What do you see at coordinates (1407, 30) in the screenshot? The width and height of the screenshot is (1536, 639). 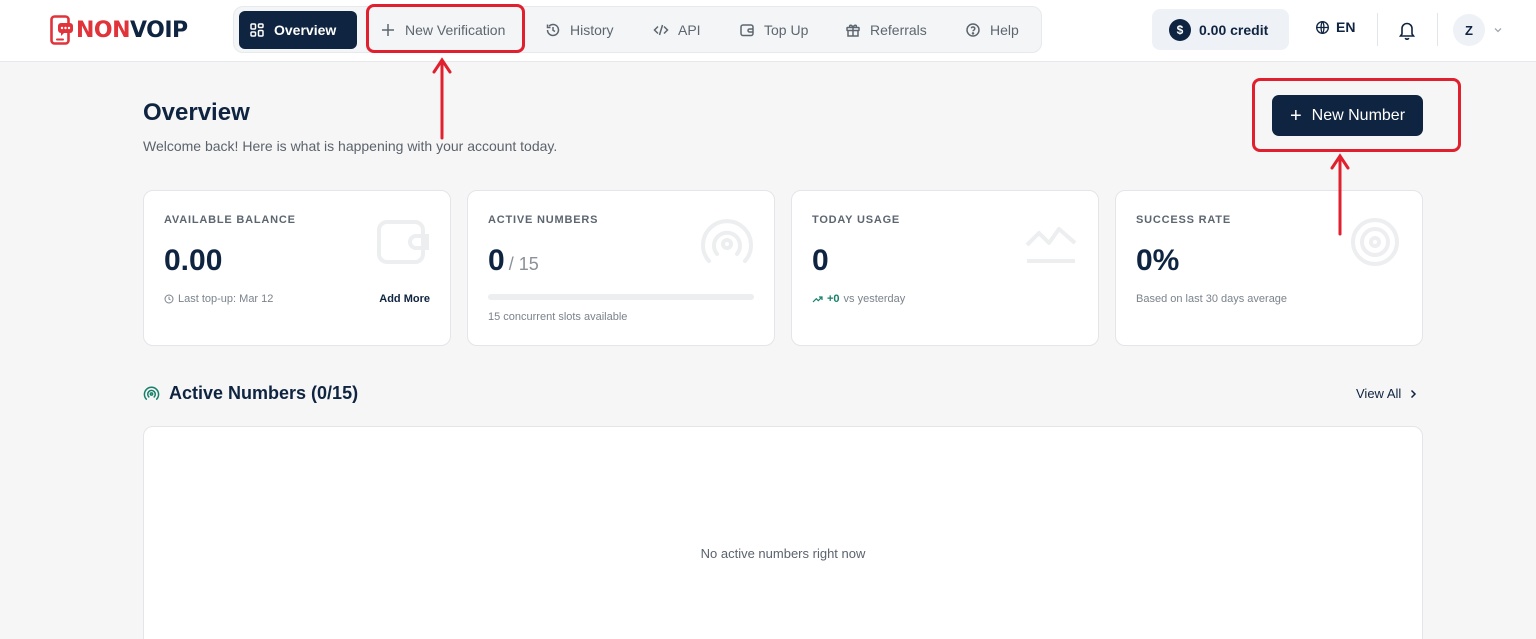 I see `bell-icon` at bounding box center [1407, 30].